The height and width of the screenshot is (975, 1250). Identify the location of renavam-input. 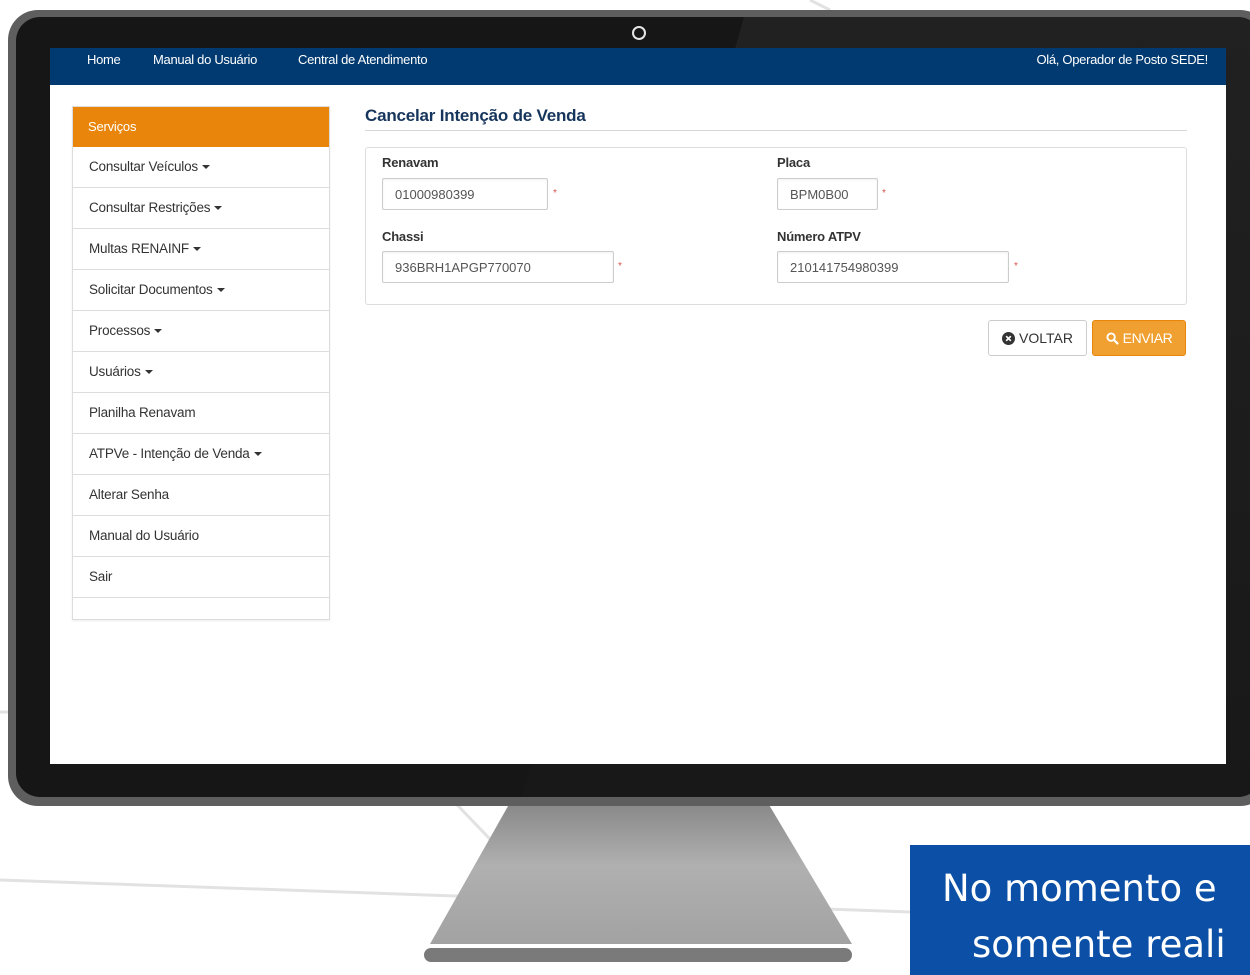
(465, 194).